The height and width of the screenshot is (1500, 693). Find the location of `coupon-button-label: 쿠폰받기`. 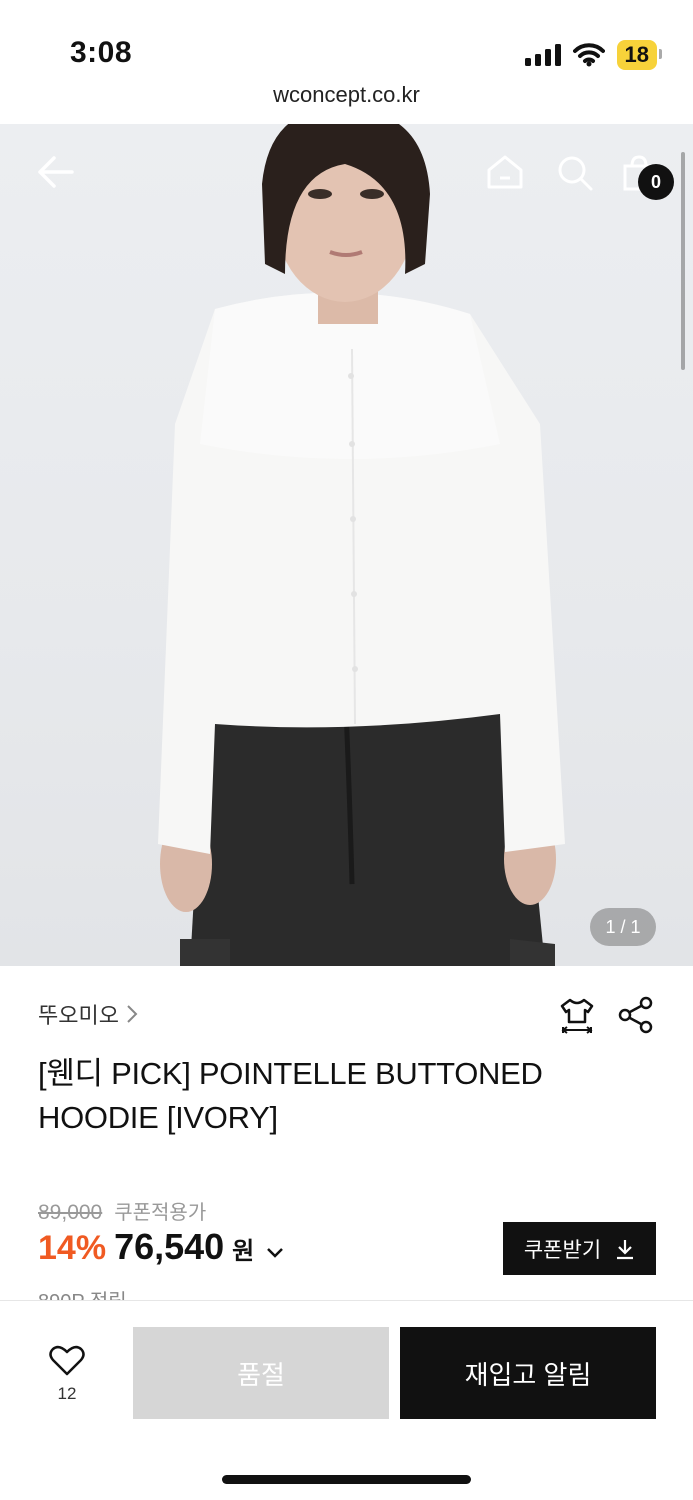

coupon-button-label: 쿠폰받기 is located at coordinates (562, 1250).